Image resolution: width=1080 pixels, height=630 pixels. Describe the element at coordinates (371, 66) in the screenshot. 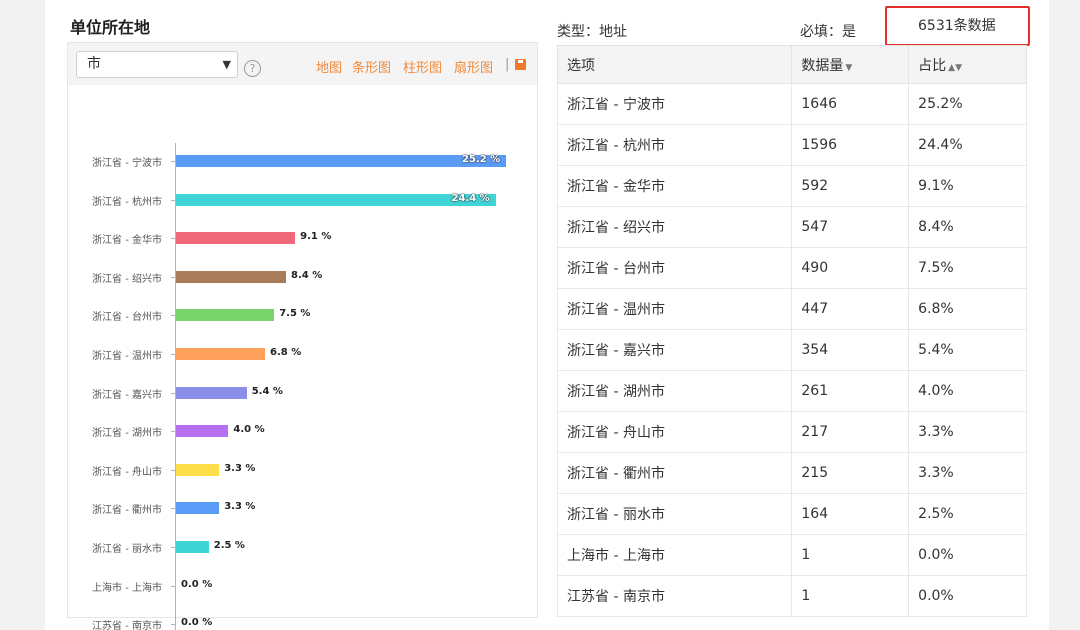

I see `tab-bar-chart: 条形图` at that location.